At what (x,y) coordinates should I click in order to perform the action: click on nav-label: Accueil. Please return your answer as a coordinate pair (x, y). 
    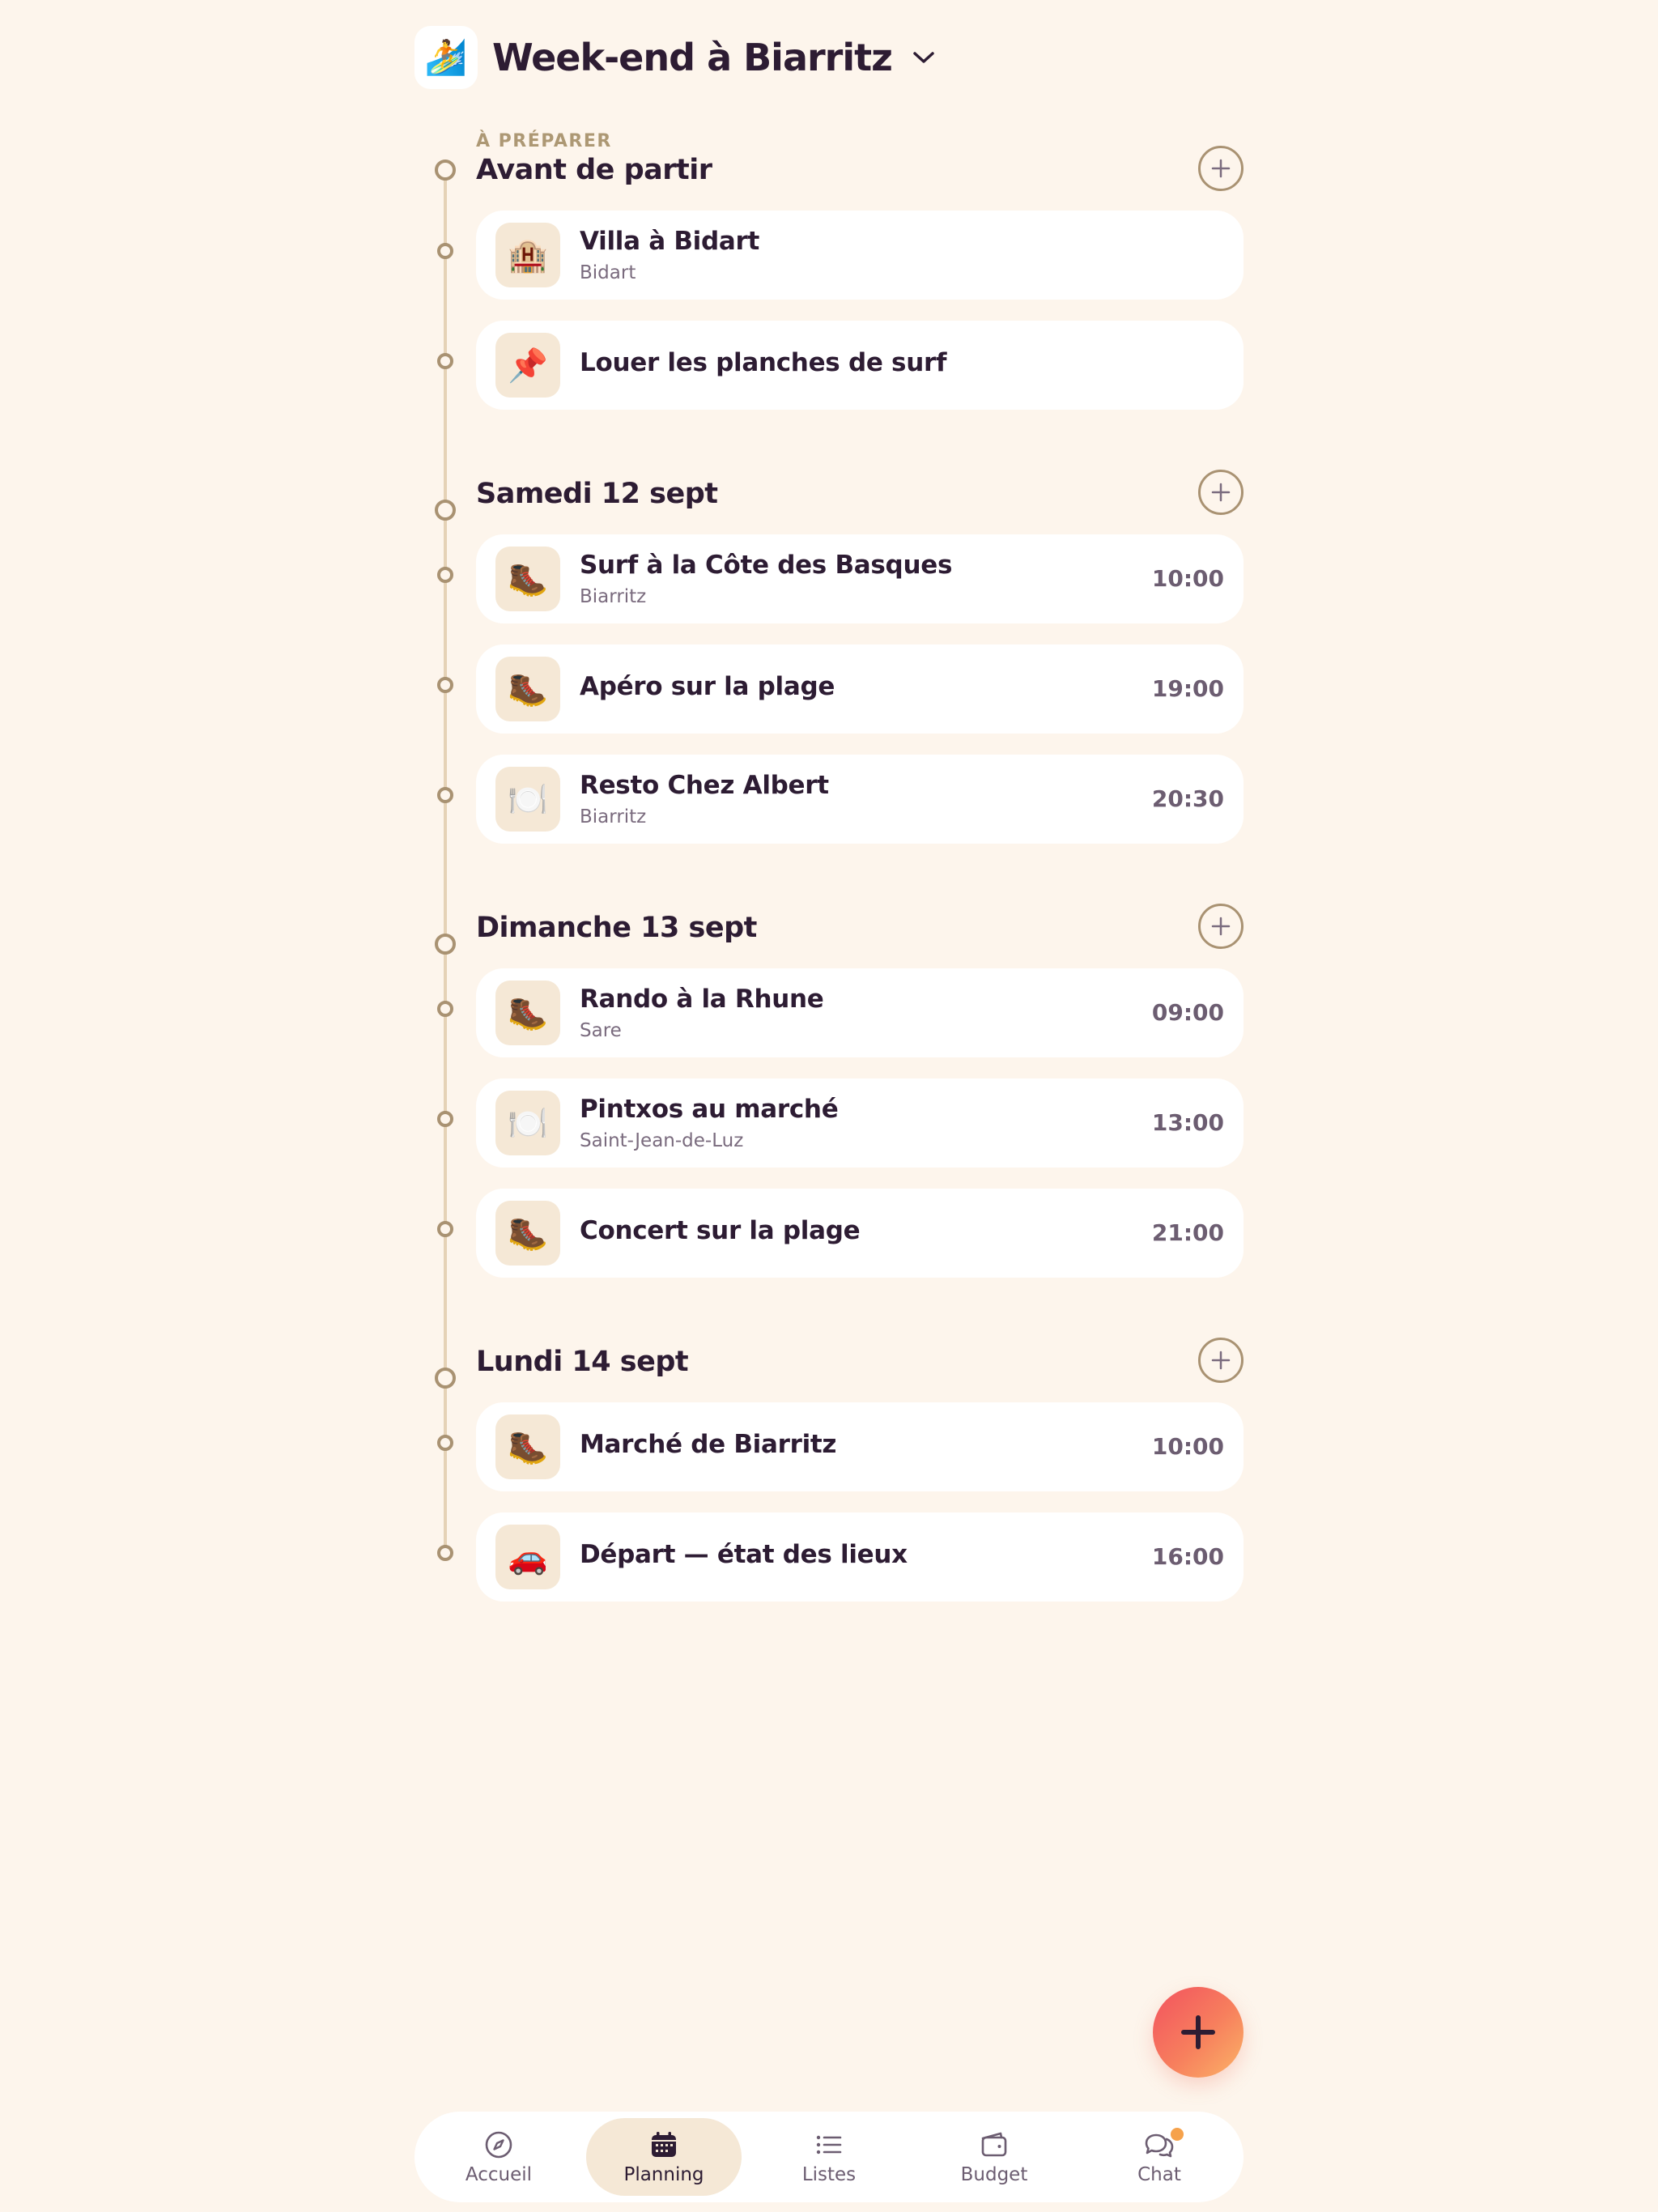
    Looking at the image, I should click on (499, 2175).